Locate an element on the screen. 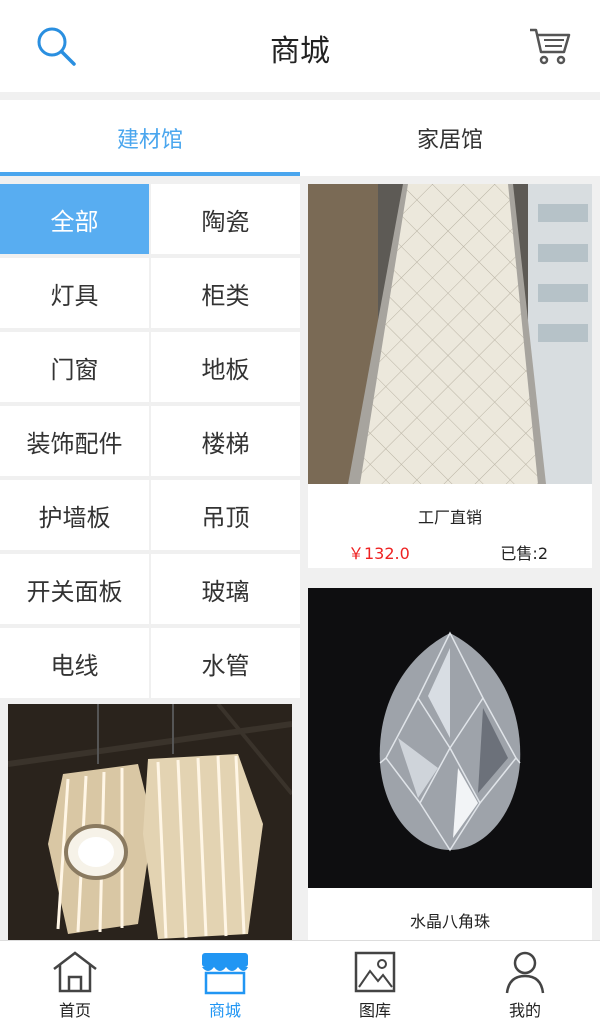 The width and height of the screenshot is (600, 1027). cart-icon is located at coordinates (550, 46).